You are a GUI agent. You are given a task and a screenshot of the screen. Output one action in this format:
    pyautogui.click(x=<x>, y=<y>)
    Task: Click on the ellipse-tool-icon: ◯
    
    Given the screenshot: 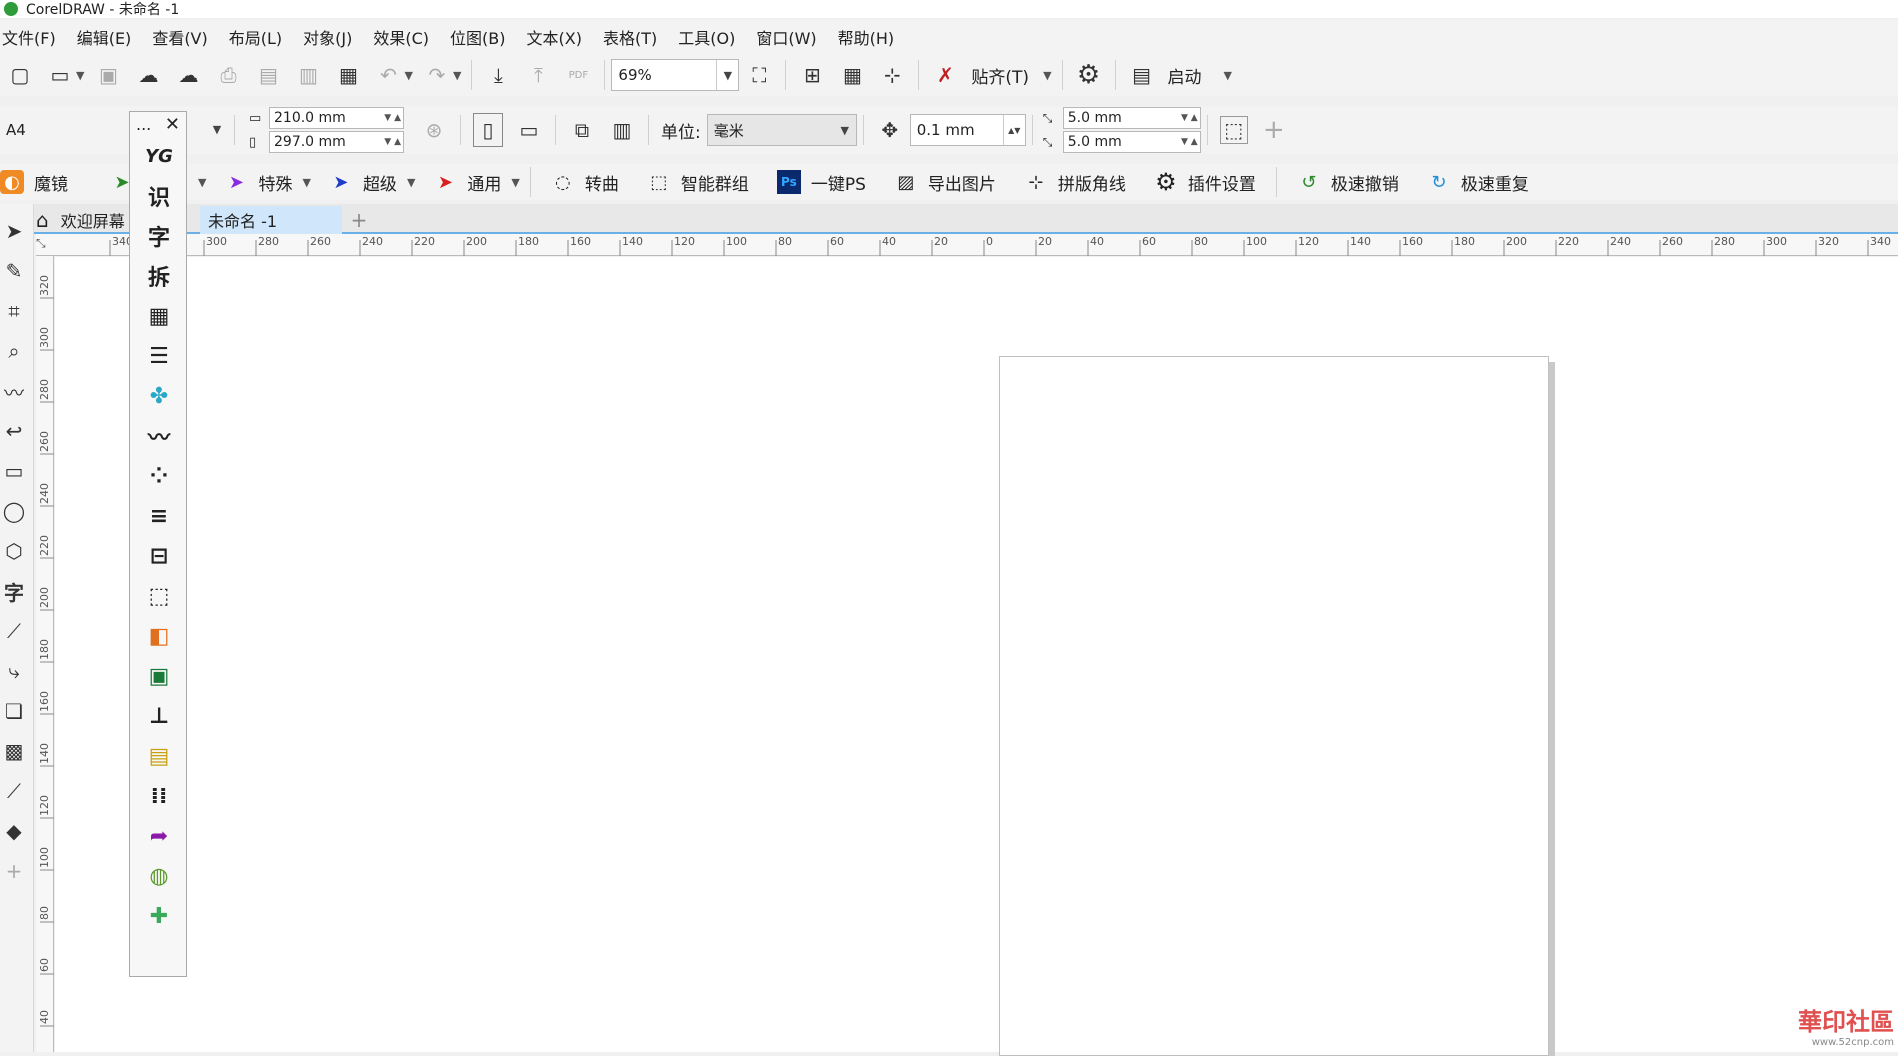 What is the action you would take?
    pyautogui.click(x=14, y=511)
    